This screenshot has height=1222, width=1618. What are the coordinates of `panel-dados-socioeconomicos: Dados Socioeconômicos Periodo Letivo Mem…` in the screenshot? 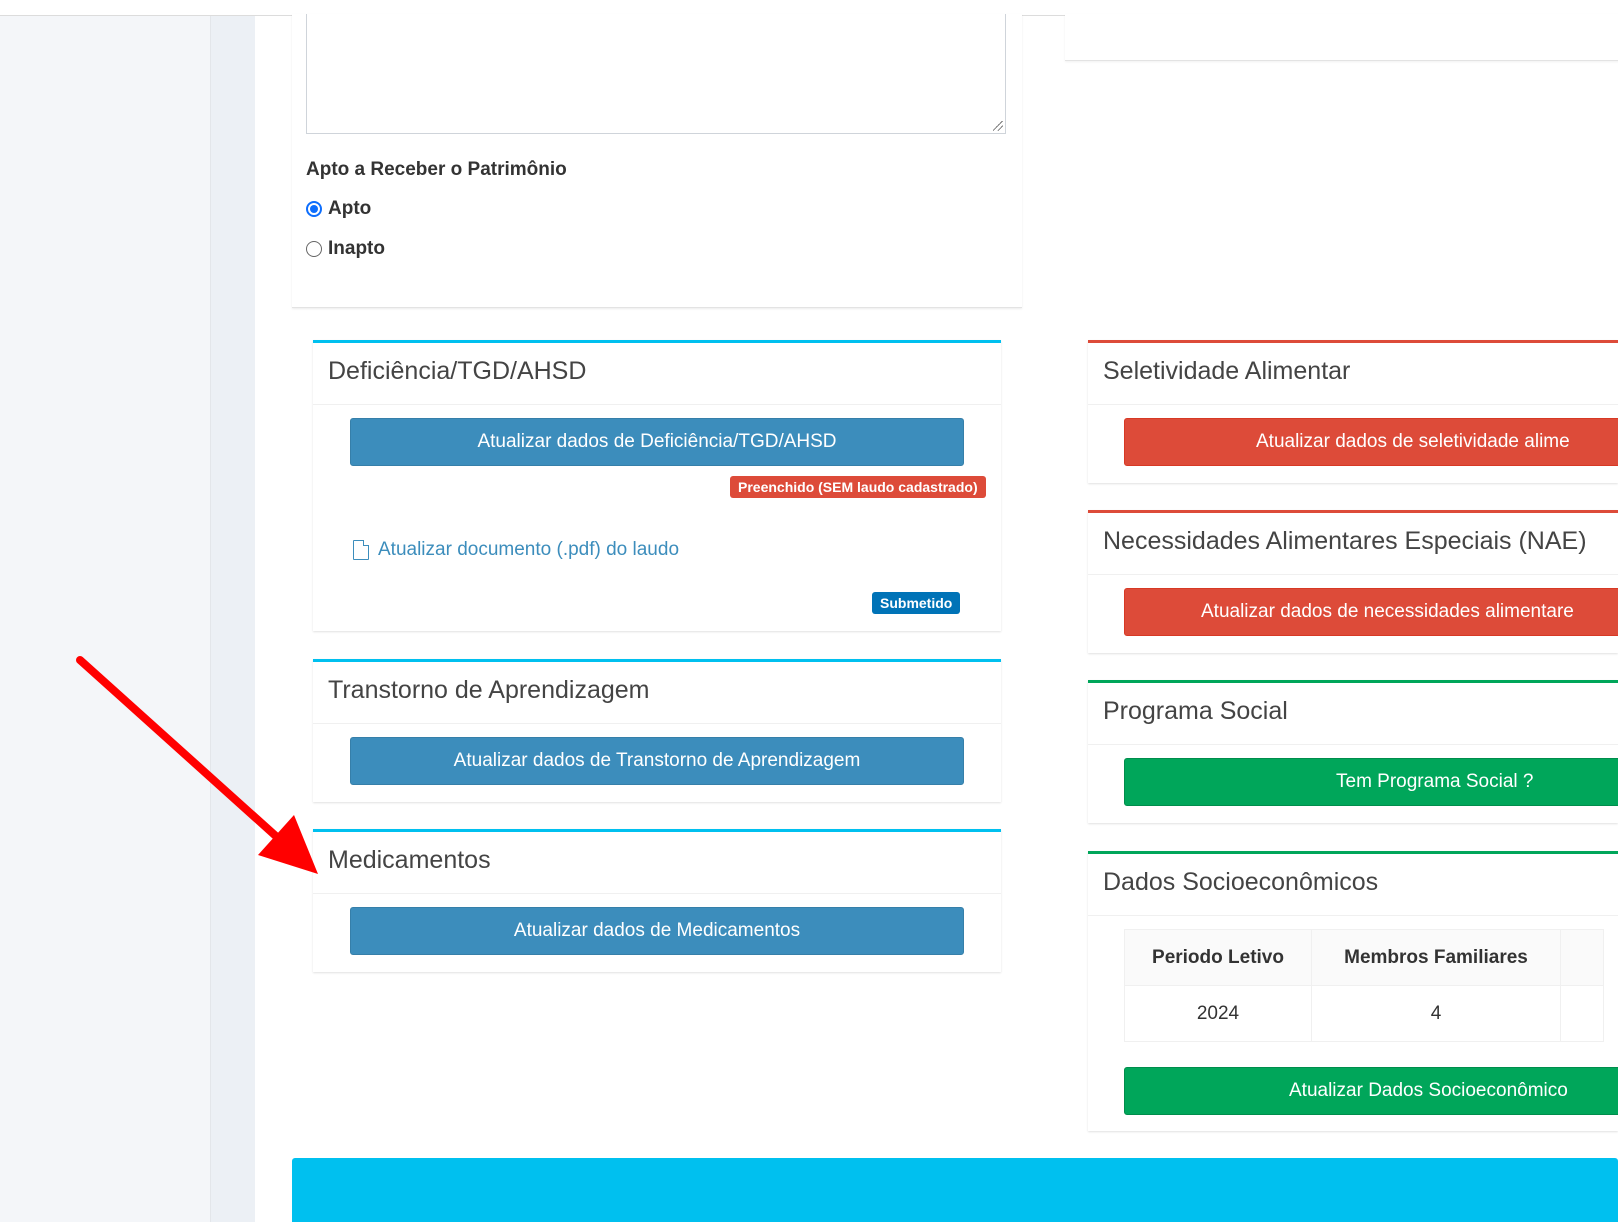 It's located at (1353, 991).